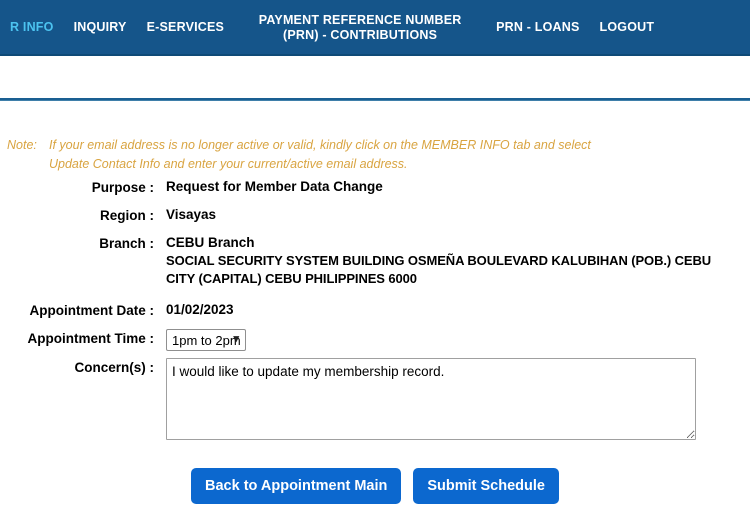 The width and height of the screenshot is (750, 532). Describe the element at coordinates (375, 100) in the screenshot. I see `header-divider-shadow` at that location.